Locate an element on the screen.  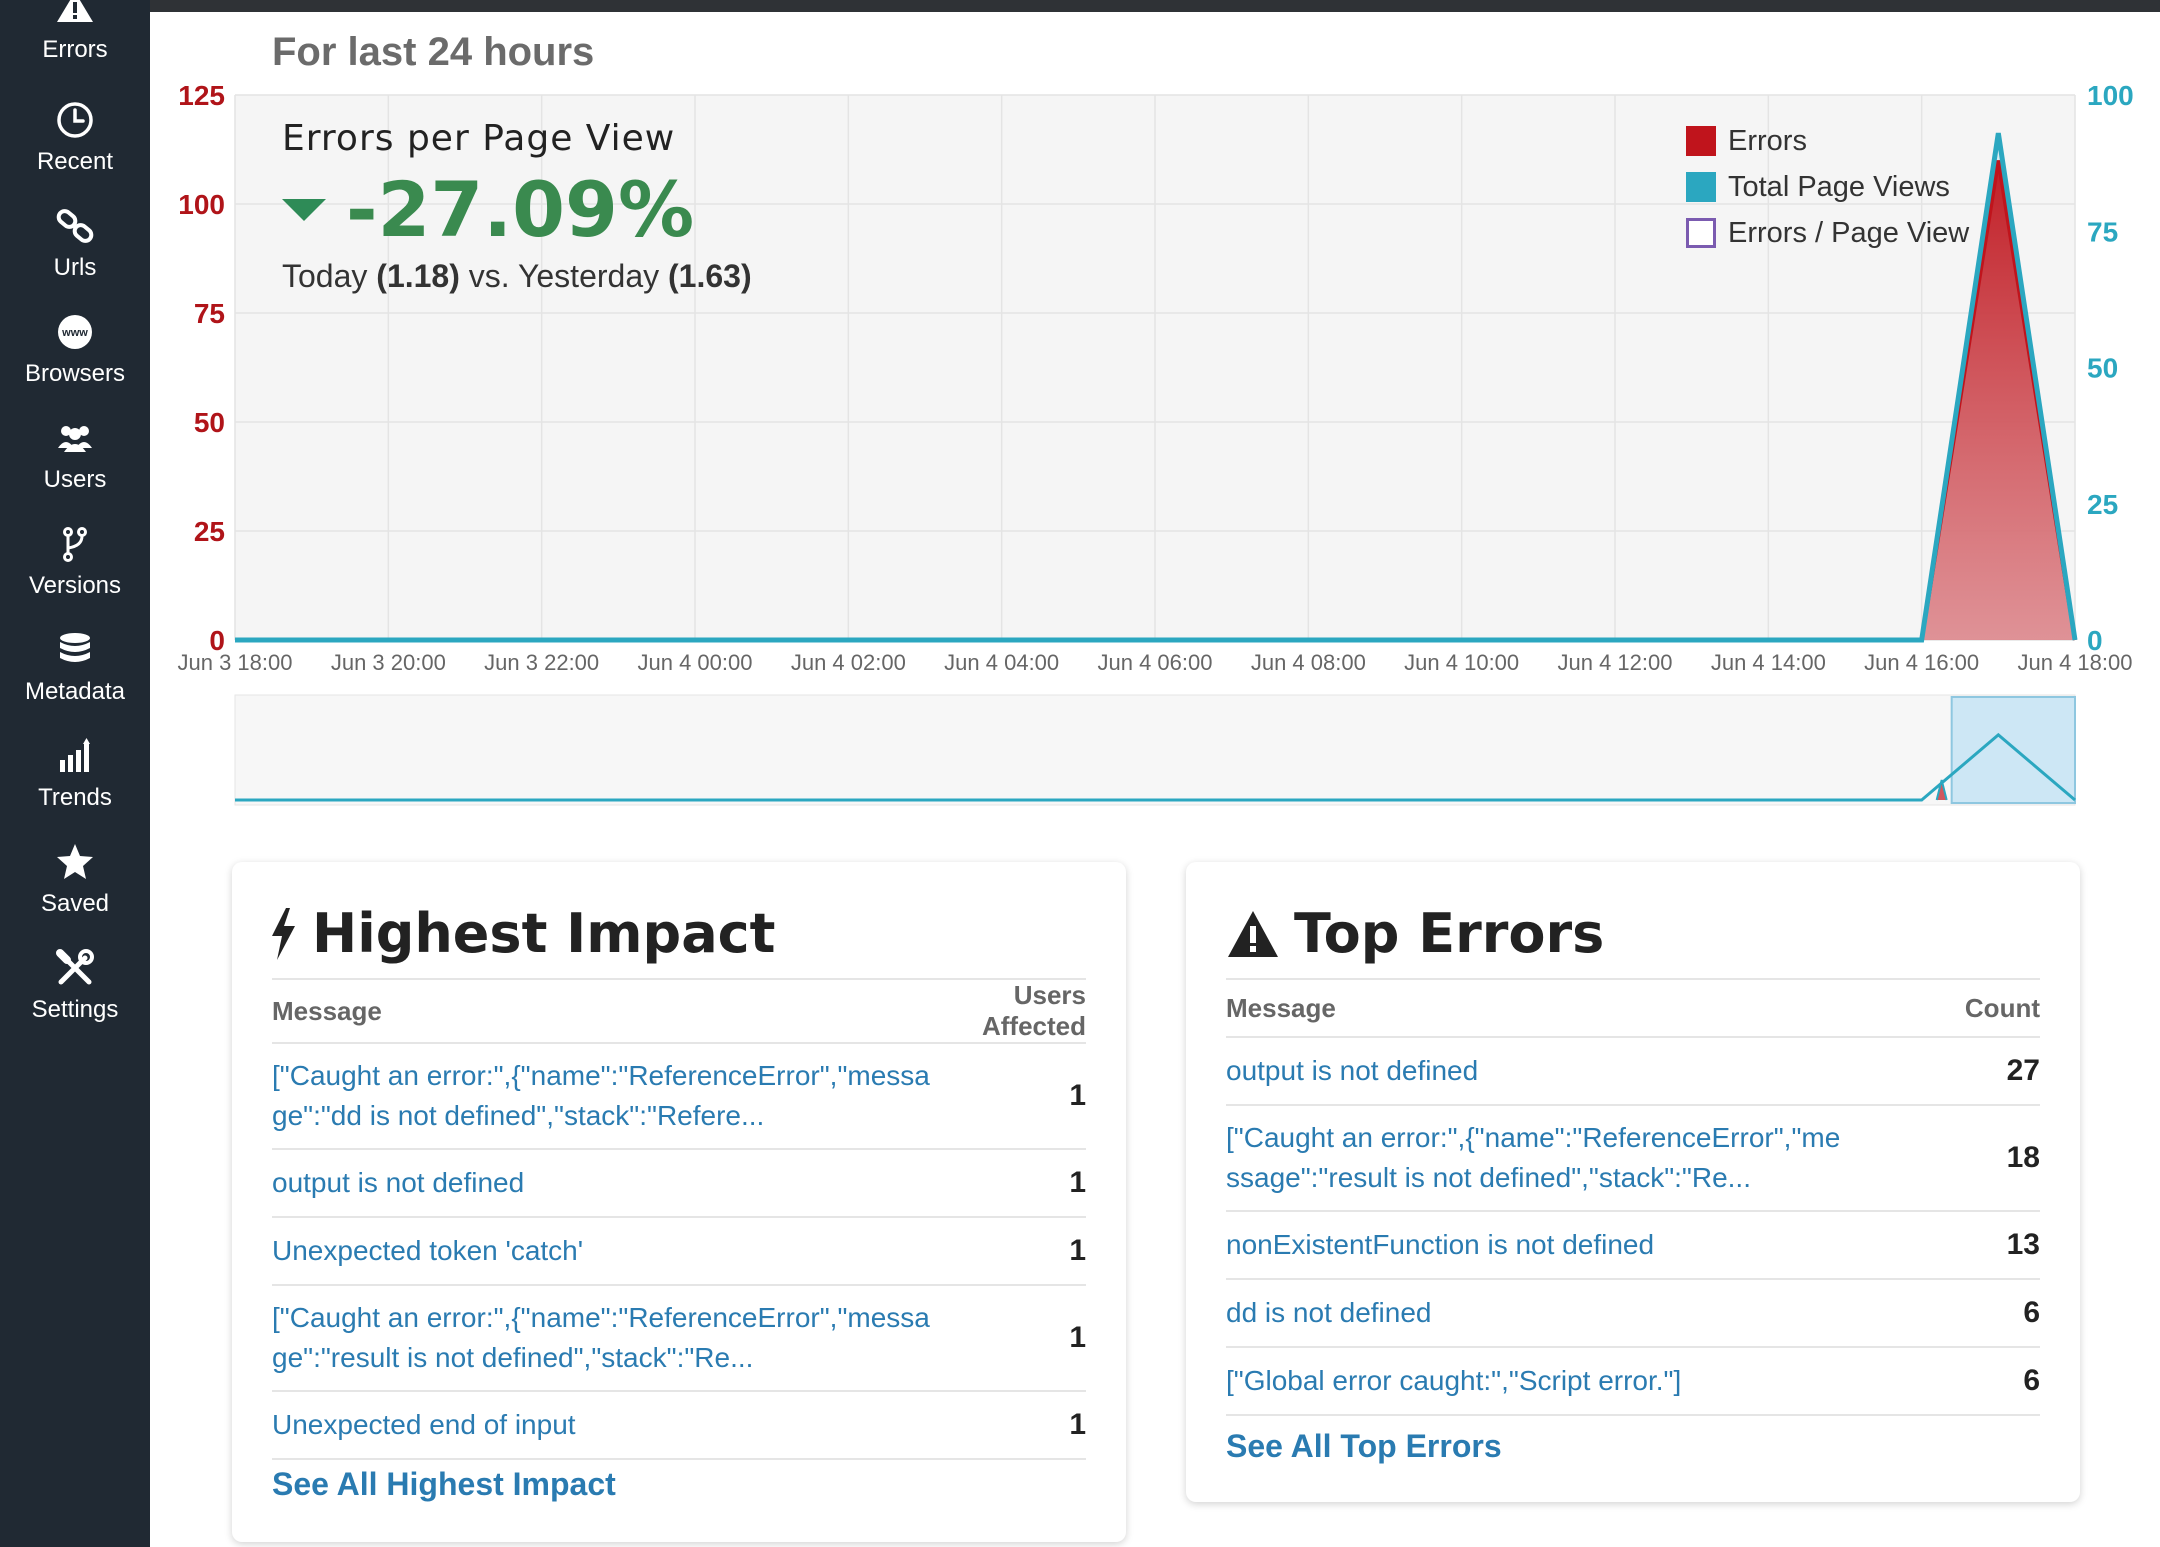
y-left-tick-label: 125 is located at coordinates (201, 95).